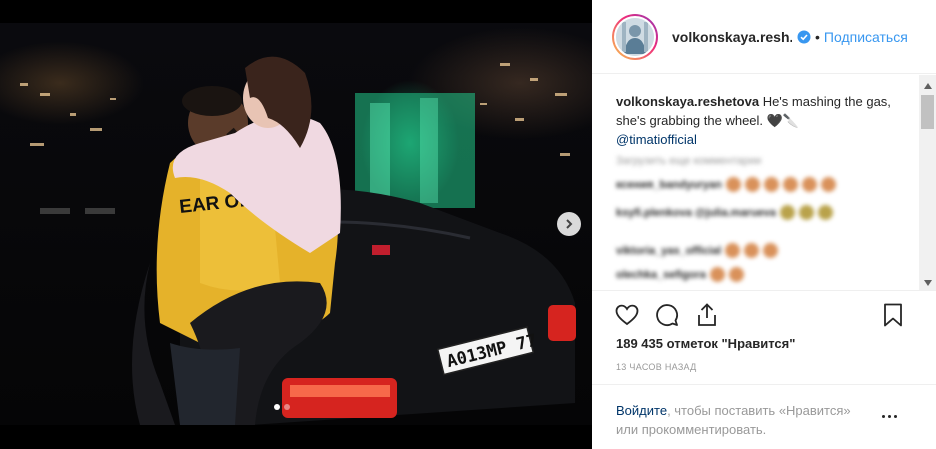  I want to click on next-photo-button, so click(569, 224).